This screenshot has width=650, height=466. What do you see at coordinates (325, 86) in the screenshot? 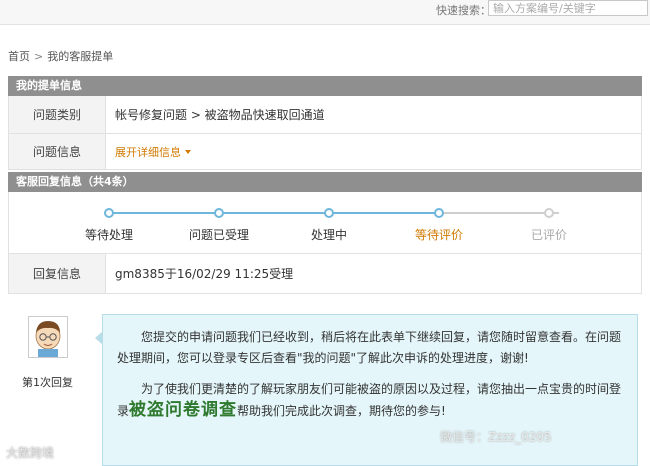
I see `ticket-info-header: 我的提单信息` at bounding box center [325, 86].